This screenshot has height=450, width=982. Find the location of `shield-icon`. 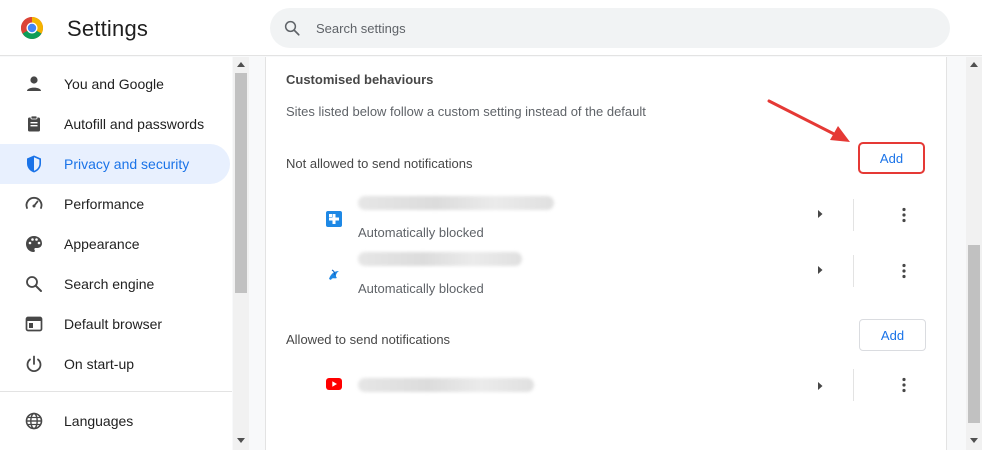

shield-icon is located at coordinates (34, 164).